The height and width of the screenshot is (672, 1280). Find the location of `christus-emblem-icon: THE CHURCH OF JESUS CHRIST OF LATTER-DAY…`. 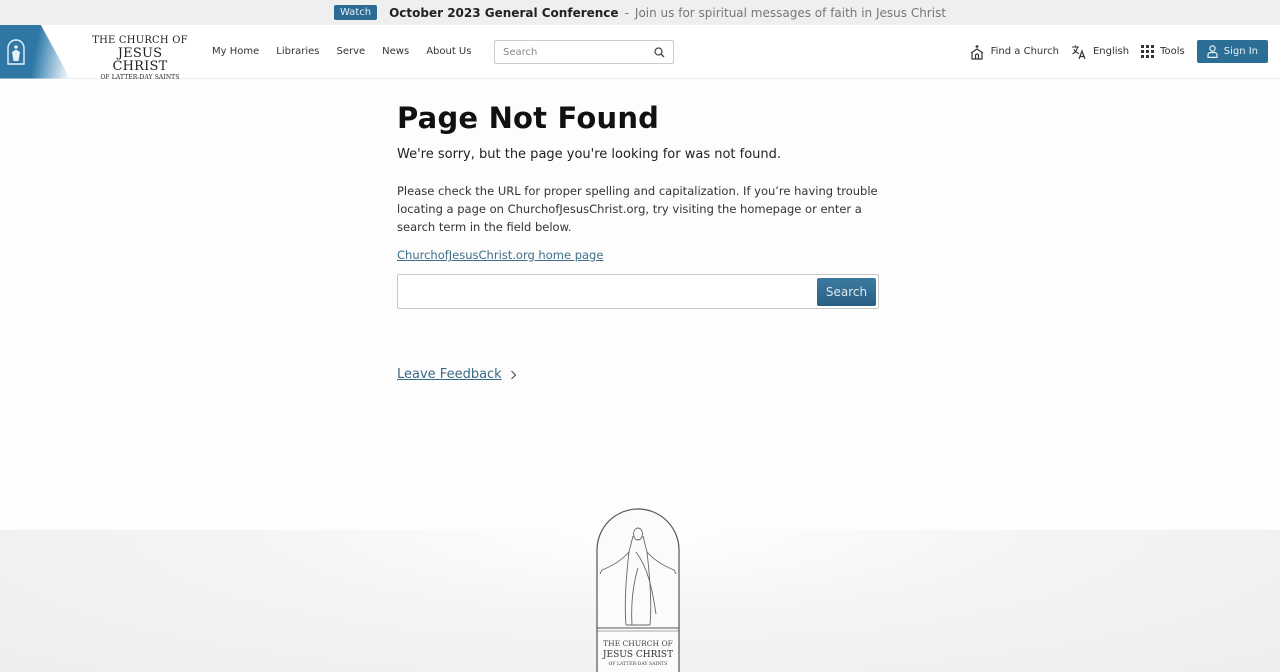

christus-emblem-icon: THE CHURCH OF JESUS CHRIST OF LATTER-DAY… is located at coordinates (638, 590).